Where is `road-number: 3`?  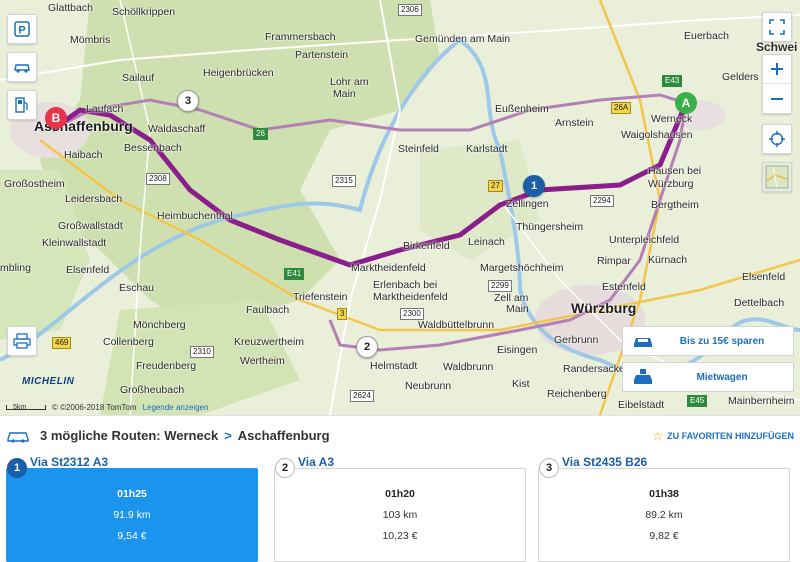
road-number: 3 is located at coordinates (342, 314).